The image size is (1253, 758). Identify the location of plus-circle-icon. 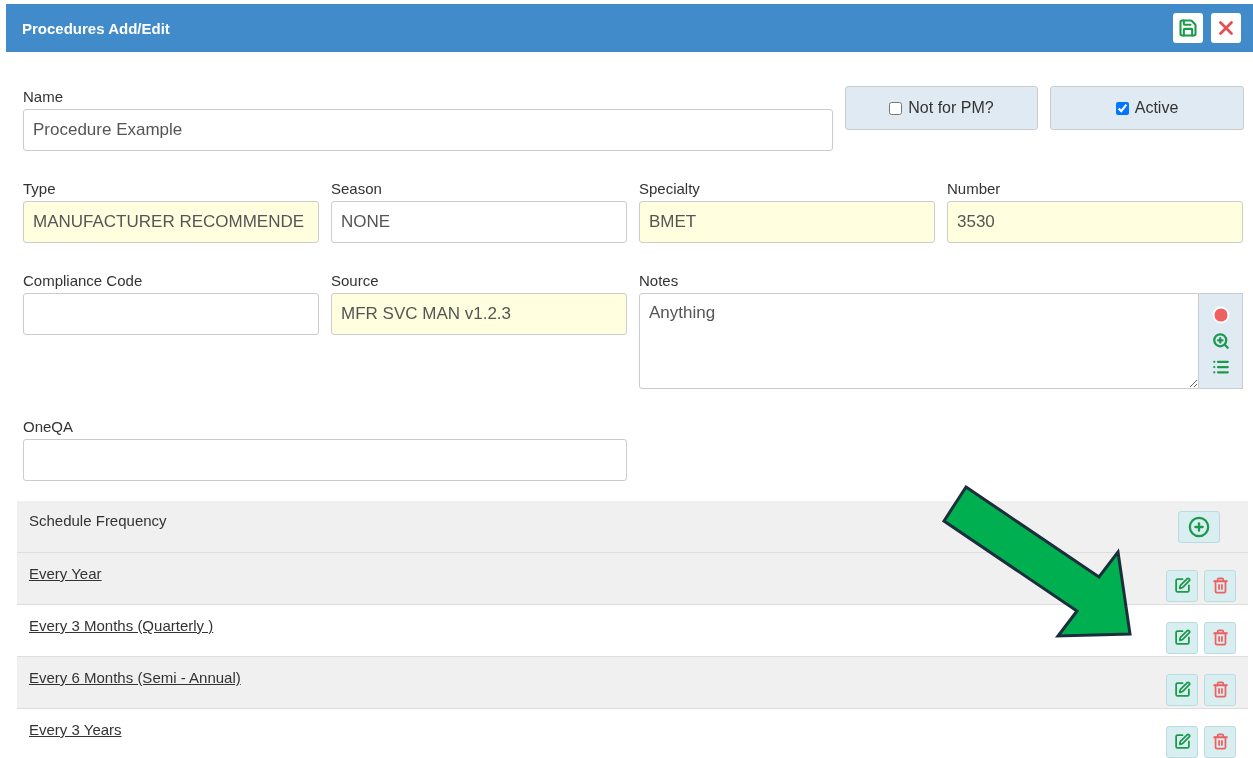
(1199, 526).